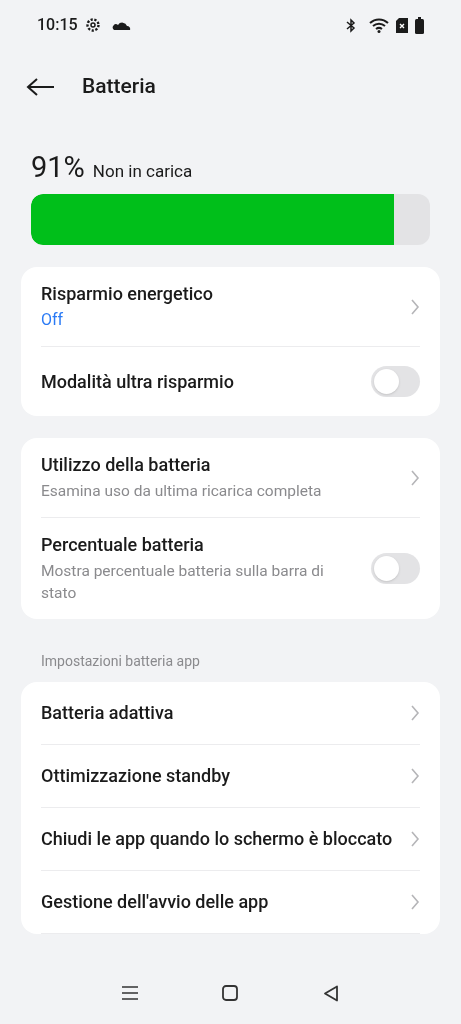 Image resolution: width=461 pixels, height=1024 pixels. What do you see at coordinates (119, 87) in the screenshot?
I see `page-title: Batteria` at bounding box center [119, 87].